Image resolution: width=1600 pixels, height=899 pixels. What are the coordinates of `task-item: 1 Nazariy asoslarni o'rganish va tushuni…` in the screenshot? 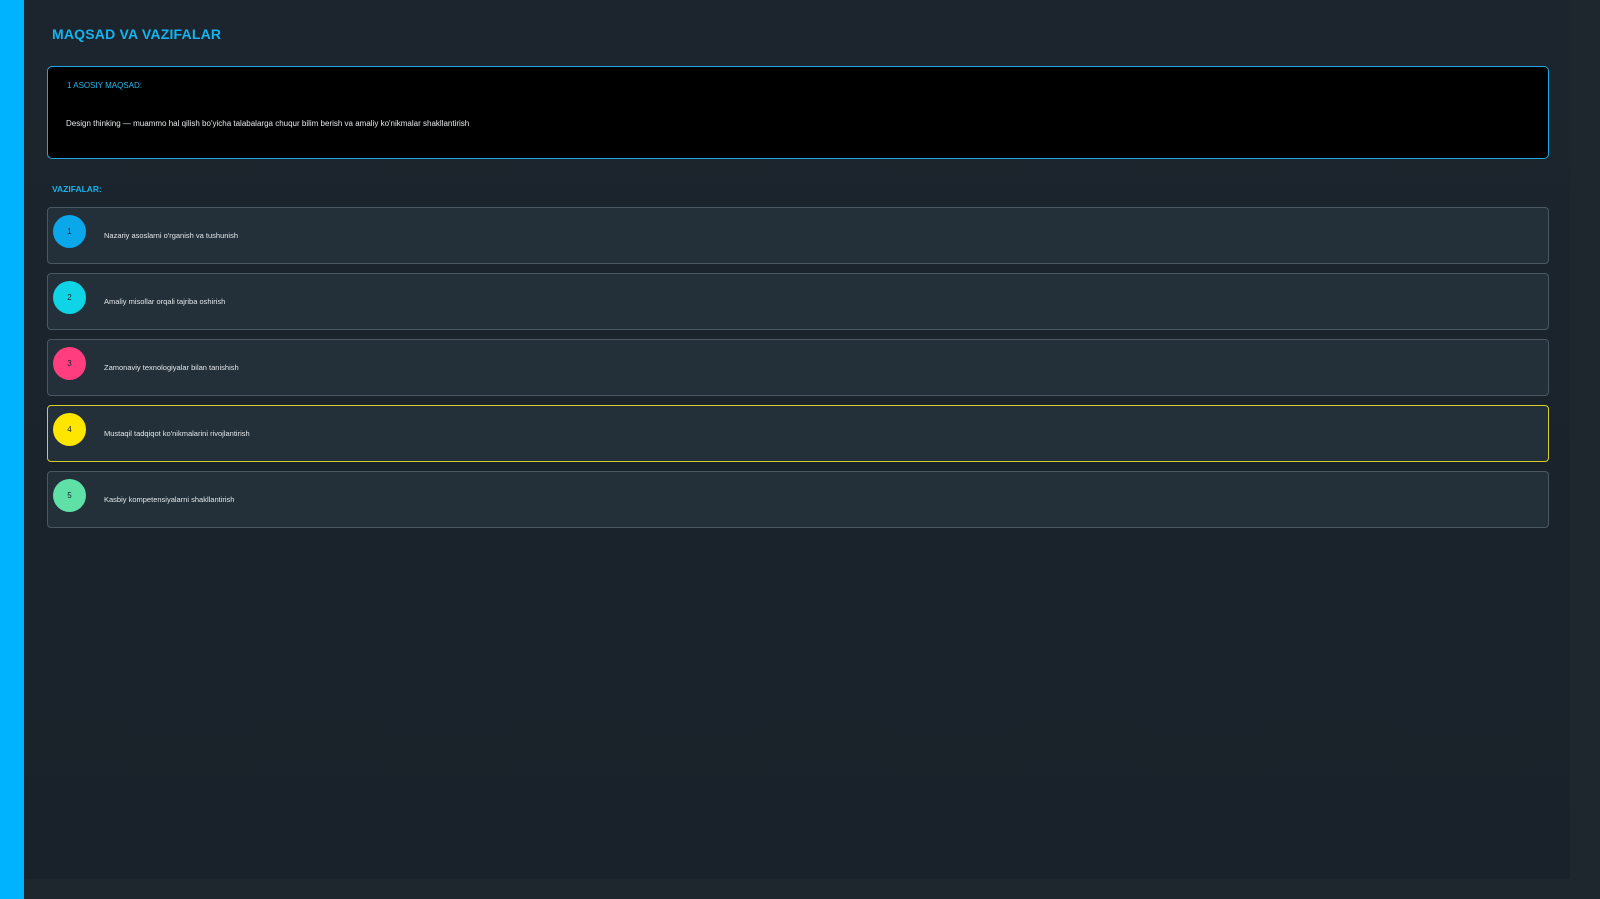 It's located at (798, 235).